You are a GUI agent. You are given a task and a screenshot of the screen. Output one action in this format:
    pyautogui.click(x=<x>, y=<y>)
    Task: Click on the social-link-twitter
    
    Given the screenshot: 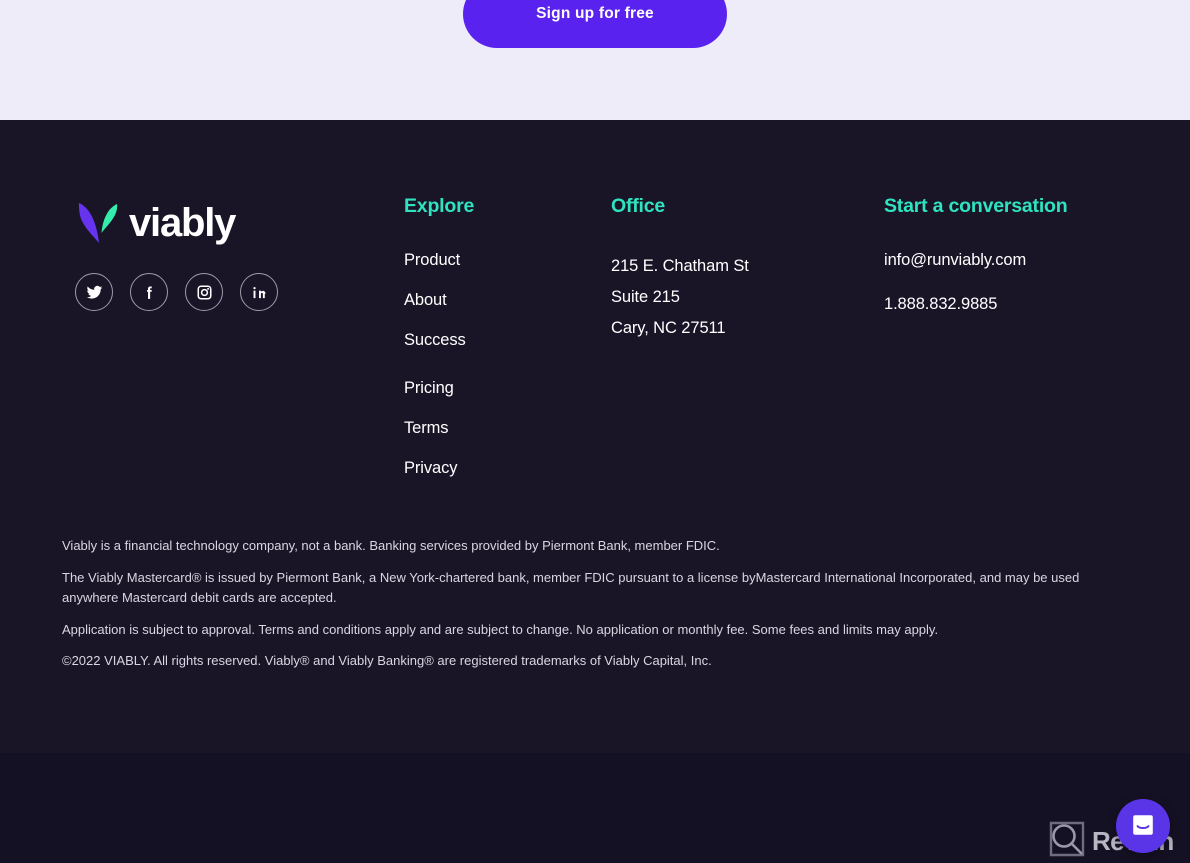 What is the action you would take?
    pyautogui.click(x=94, y=292)
    